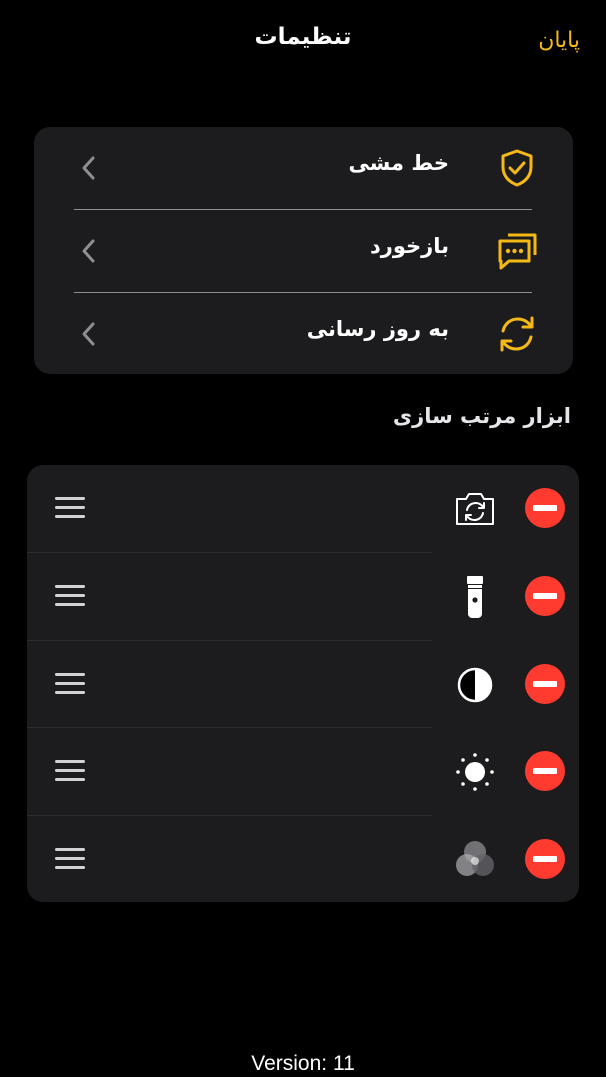 Image resolution: width=606 pixels, height=1077 pixels. What do you see at coordinates (475, 772) in the screenshot?
I see `brightness-icon` at bounding box center [475, 772].